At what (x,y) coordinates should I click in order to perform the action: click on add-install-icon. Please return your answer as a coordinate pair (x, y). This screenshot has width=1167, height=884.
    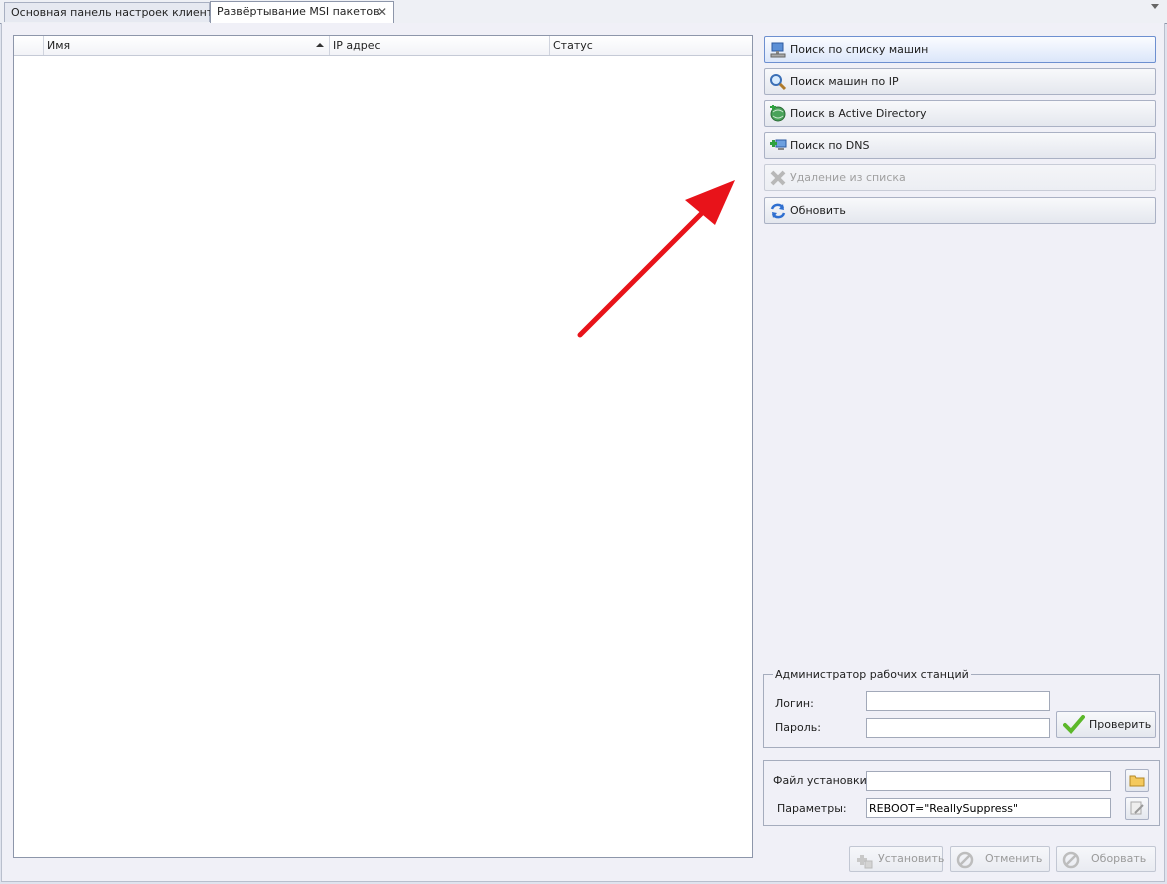
    Looking at the image, I should click on (865, 862).